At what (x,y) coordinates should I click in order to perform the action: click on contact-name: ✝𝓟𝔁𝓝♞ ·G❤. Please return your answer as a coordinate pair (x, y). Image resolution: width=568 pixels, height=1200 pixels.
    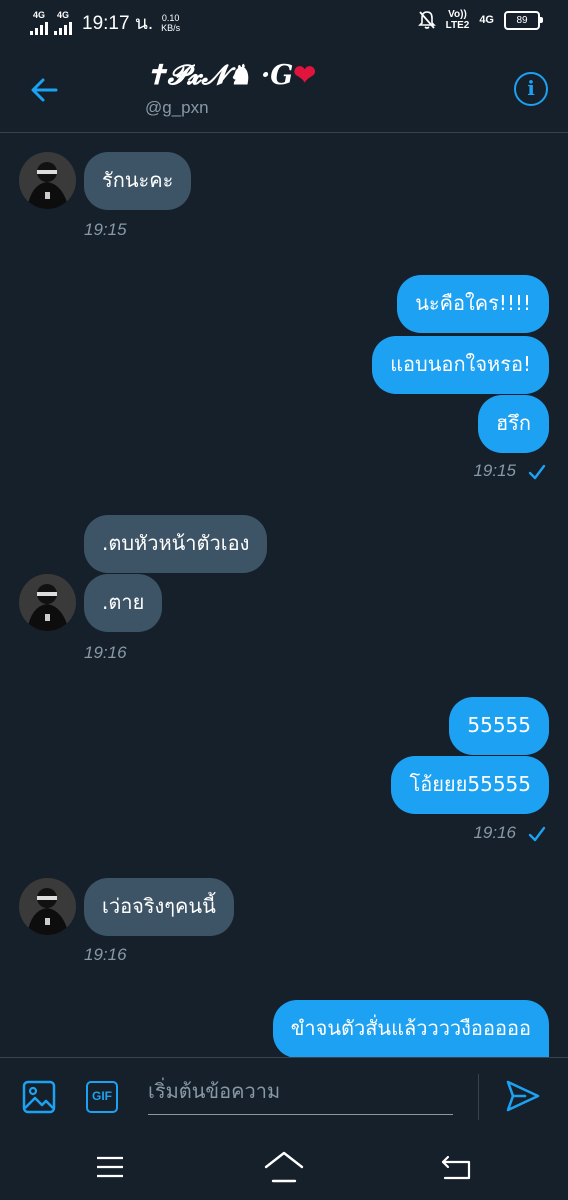
    Looking at the image, I should click on (230, 76).